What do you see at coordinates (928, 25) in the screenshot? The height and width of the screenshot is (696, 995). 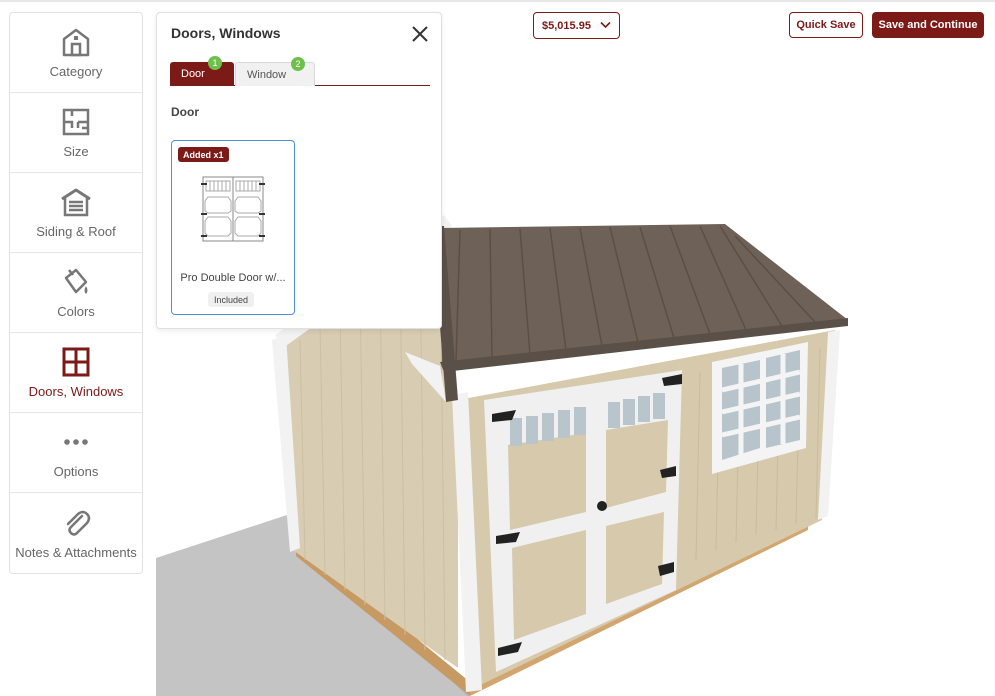 I see `save-and-continue-button: Save and Continue` at bounding box center [928, 25].